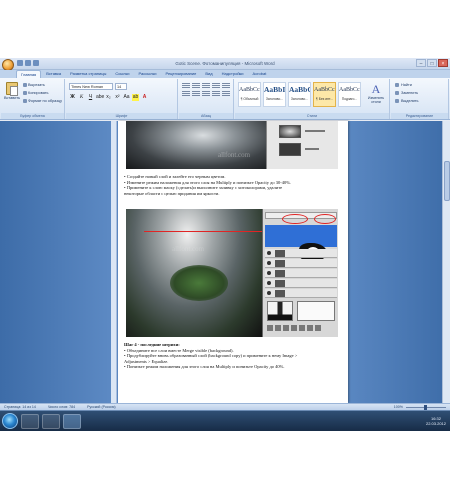 The image size is (450, 500). Describe the element at coordinates (51, 421) in the screenshot. I see `taskbar-browser-icon` at that location.